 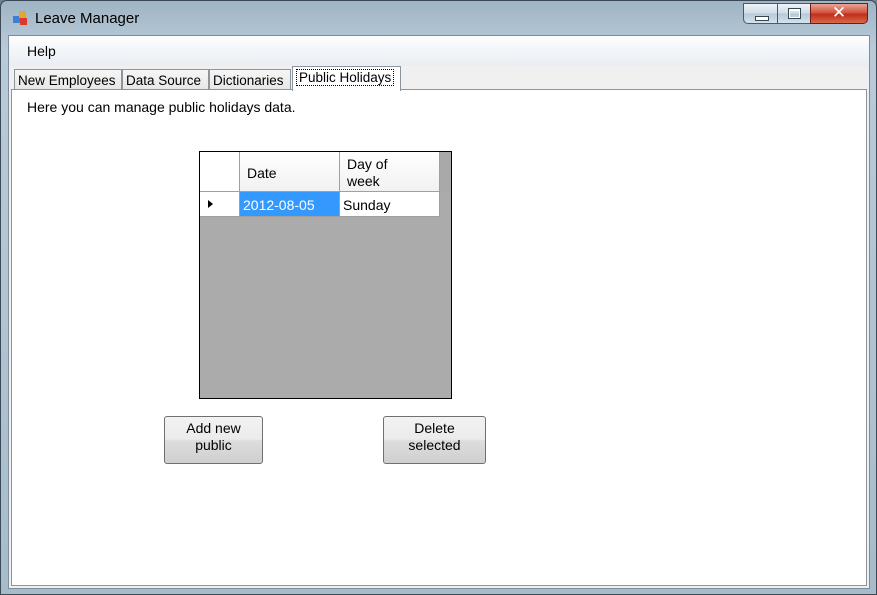 I want to click on tab-label: Data Source, so click(x=164, y=80).